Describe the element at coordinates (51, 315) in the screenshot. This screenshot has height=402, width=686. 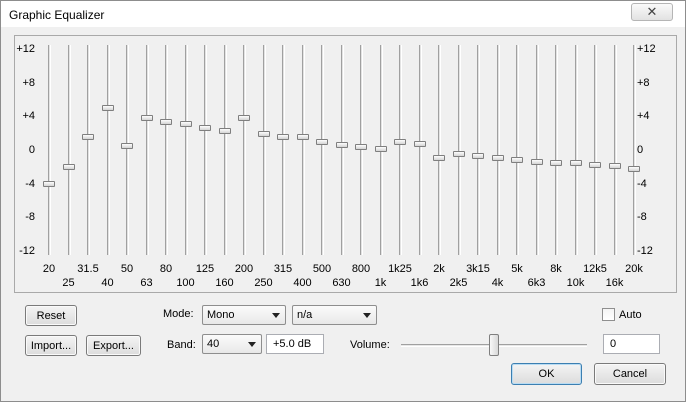
I see `reset-button: Reset` at that location.